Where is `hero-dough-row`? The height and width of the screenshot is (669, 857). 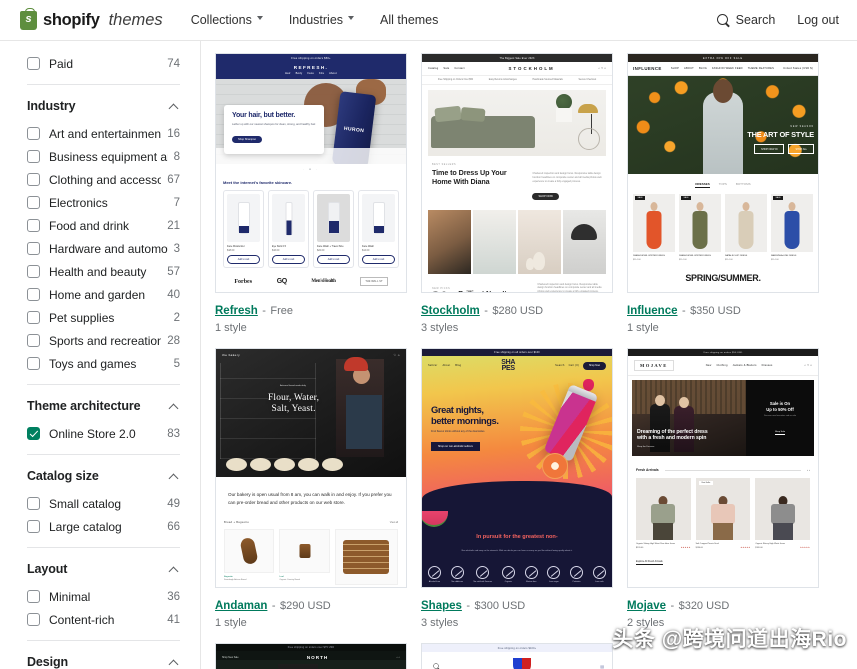 hero-dough-row is located at coordinates (284, 464).